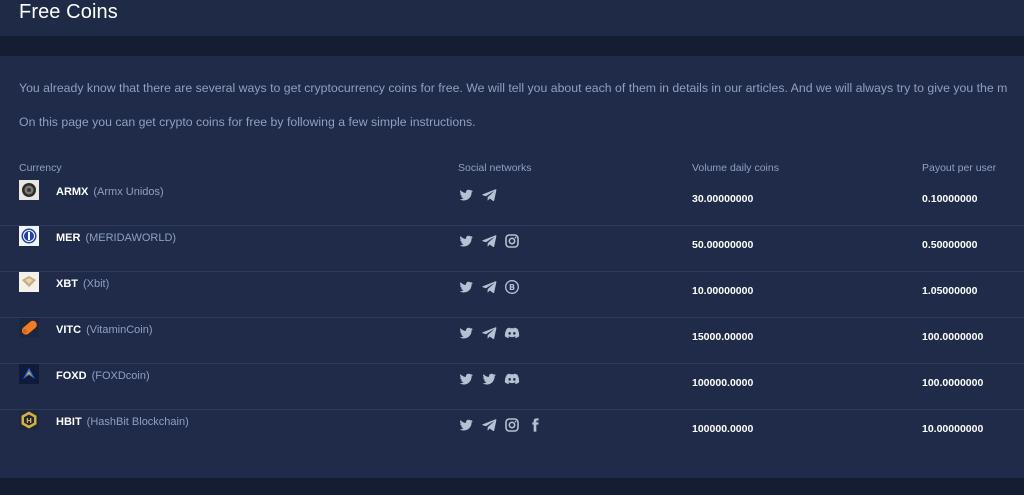  Describe the element at coordinates (82, 284) in the screenshot. I see `currency-cell: XBT (Xbit)` at that location.